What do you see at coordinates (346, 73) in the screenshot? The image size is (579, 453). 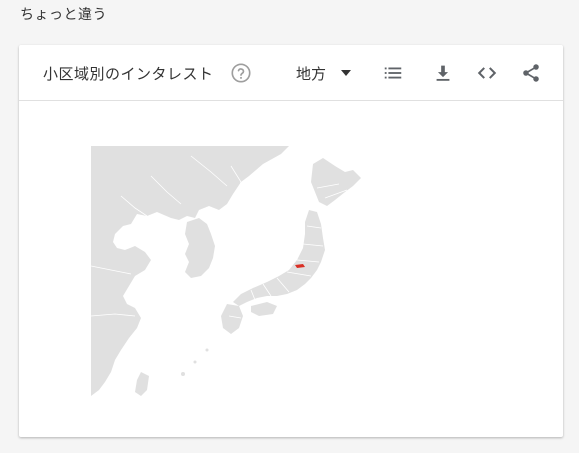 I see `triangle-down-icon` at bounding box center [346, 73].